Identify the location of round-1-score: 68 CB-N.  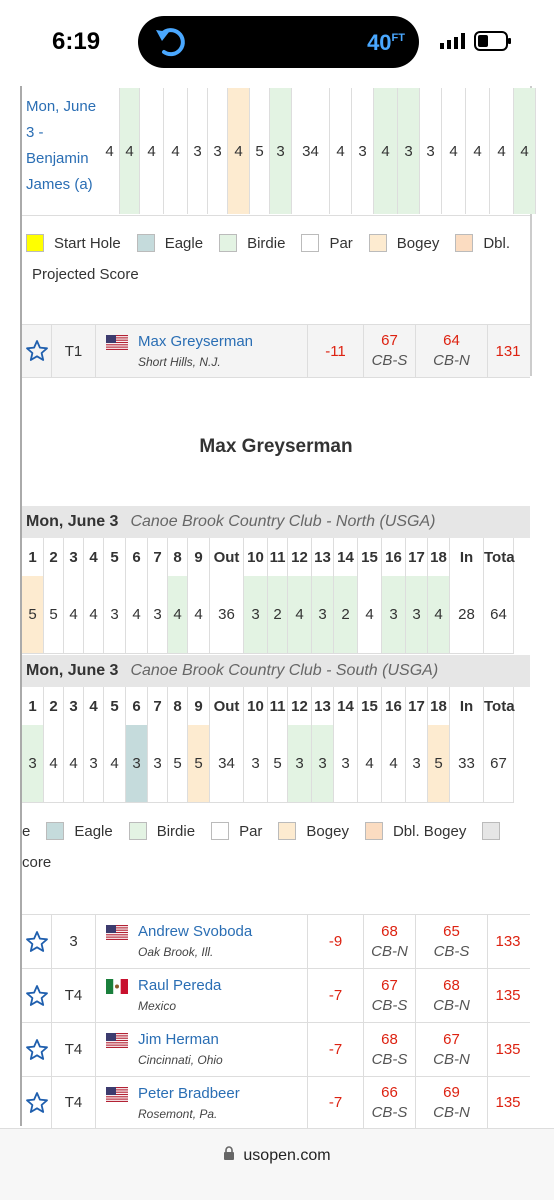
(390, 941).